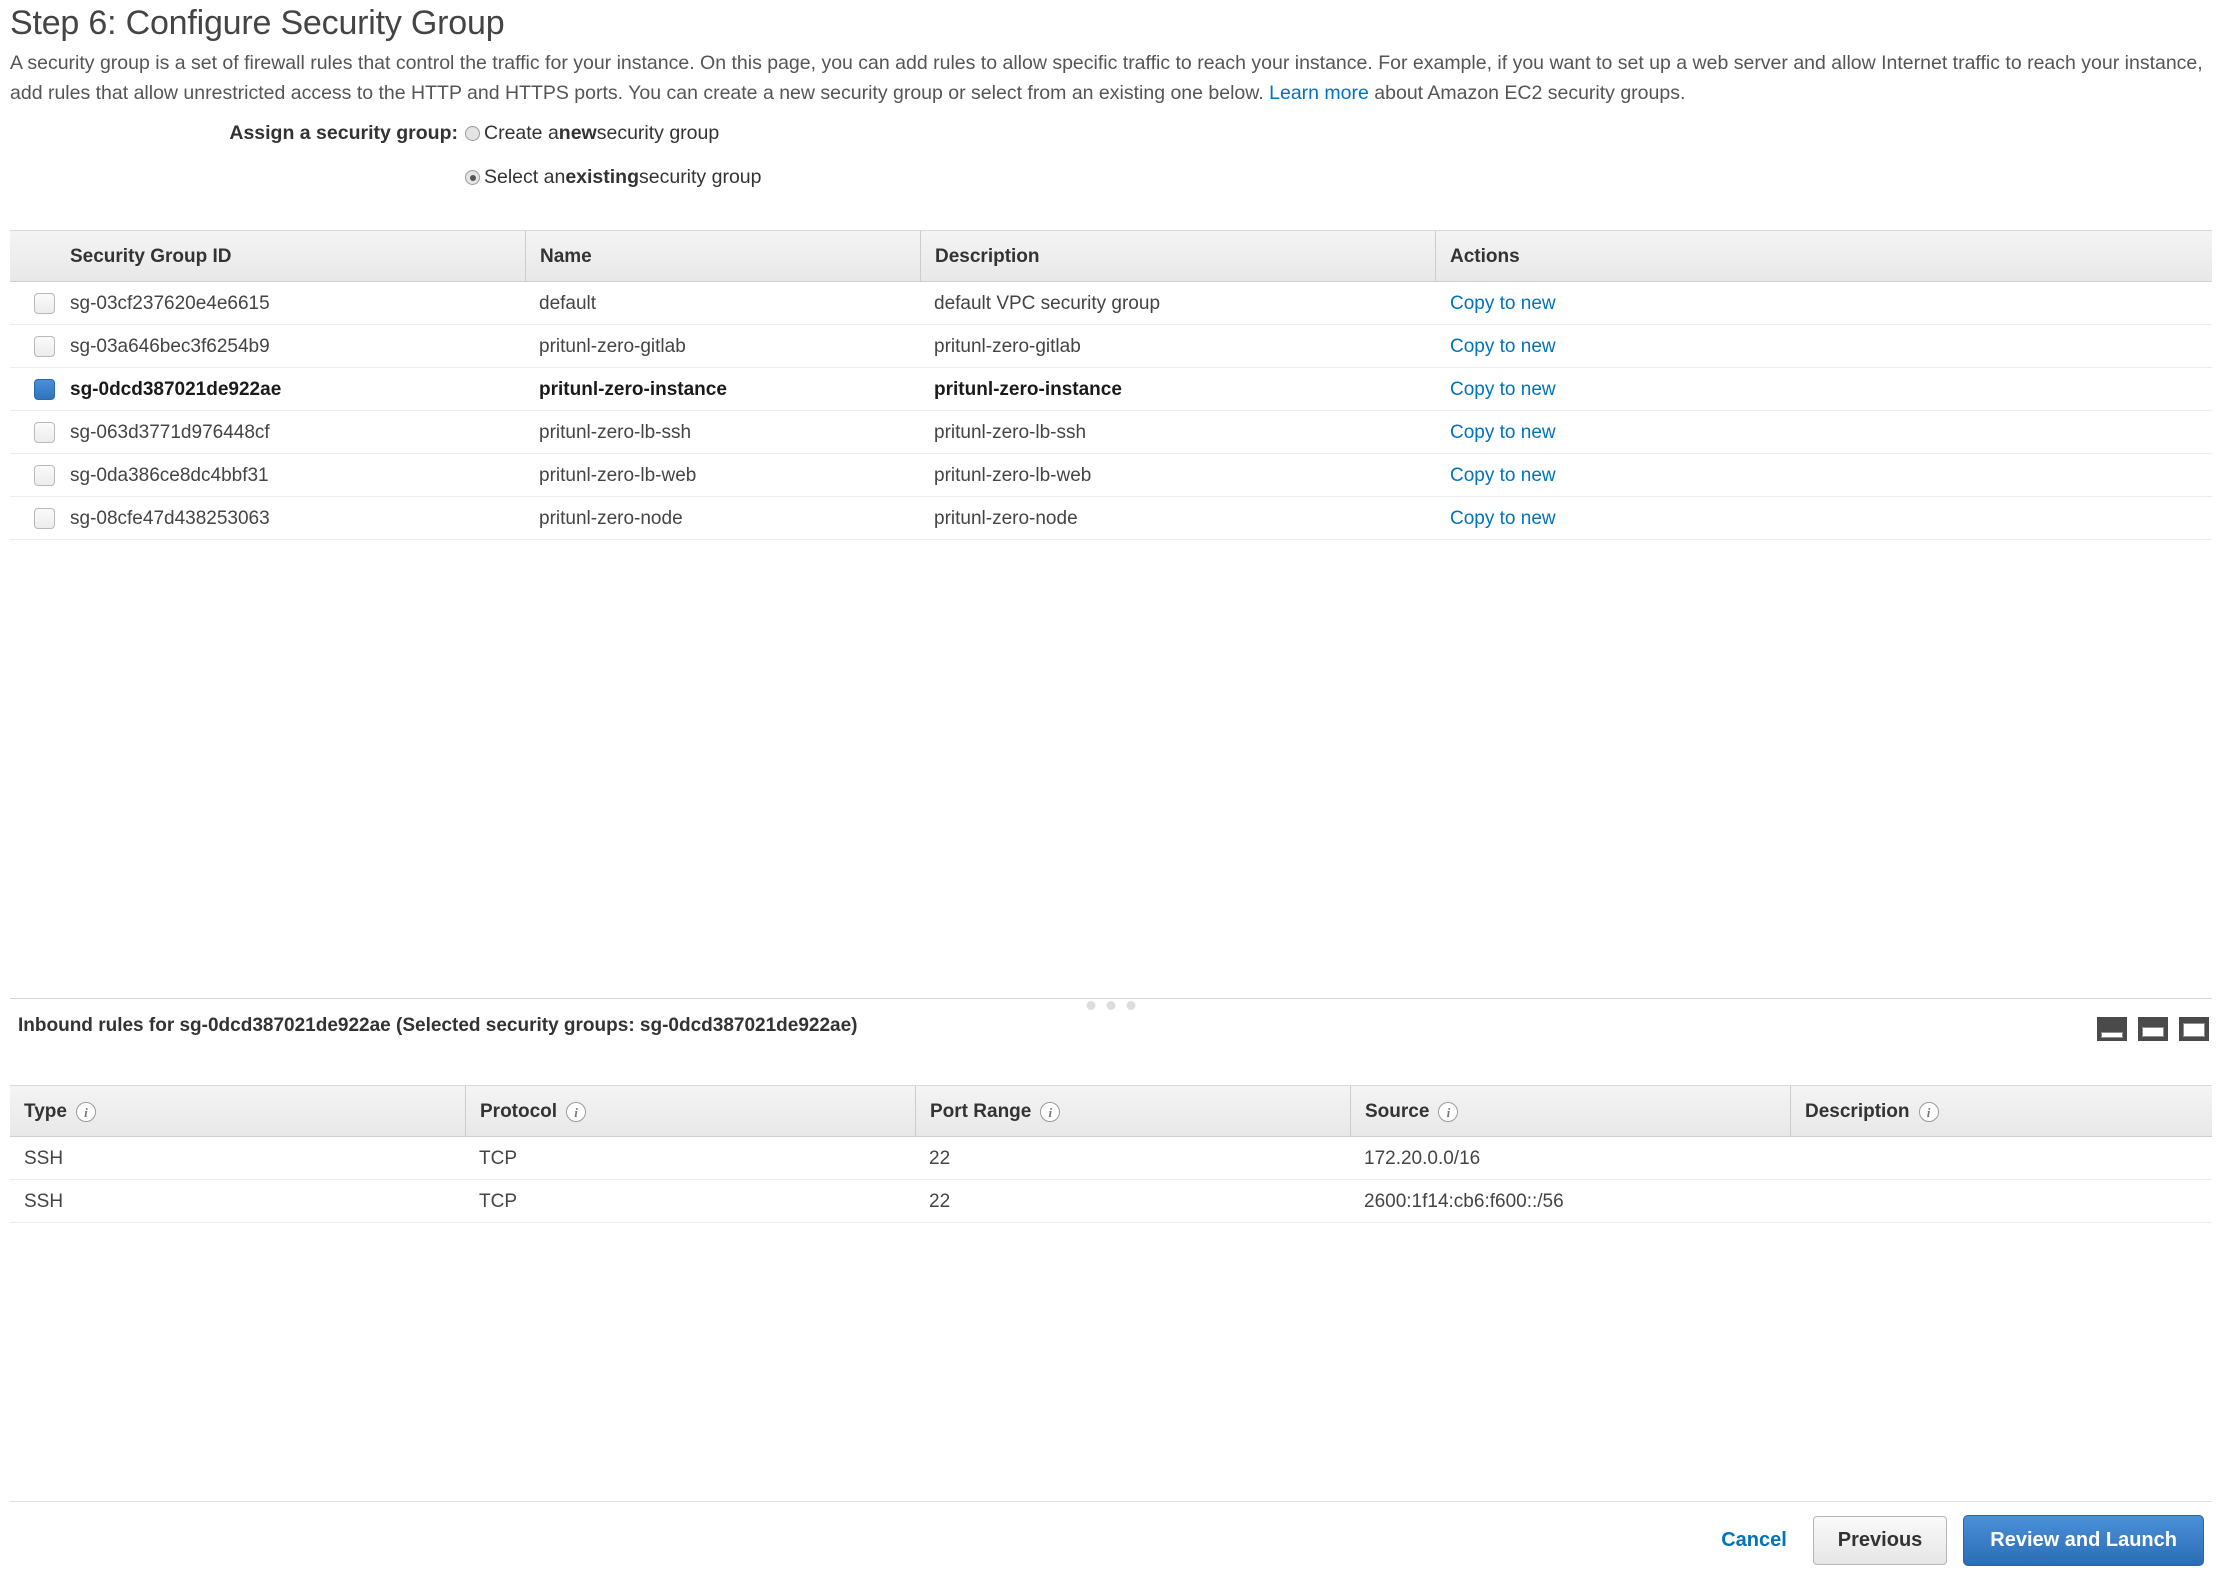  Describe the element at coordinates (612, 346) in the screenshot. I see `security-group-name: pritunl-zero-gitlab` at that location.